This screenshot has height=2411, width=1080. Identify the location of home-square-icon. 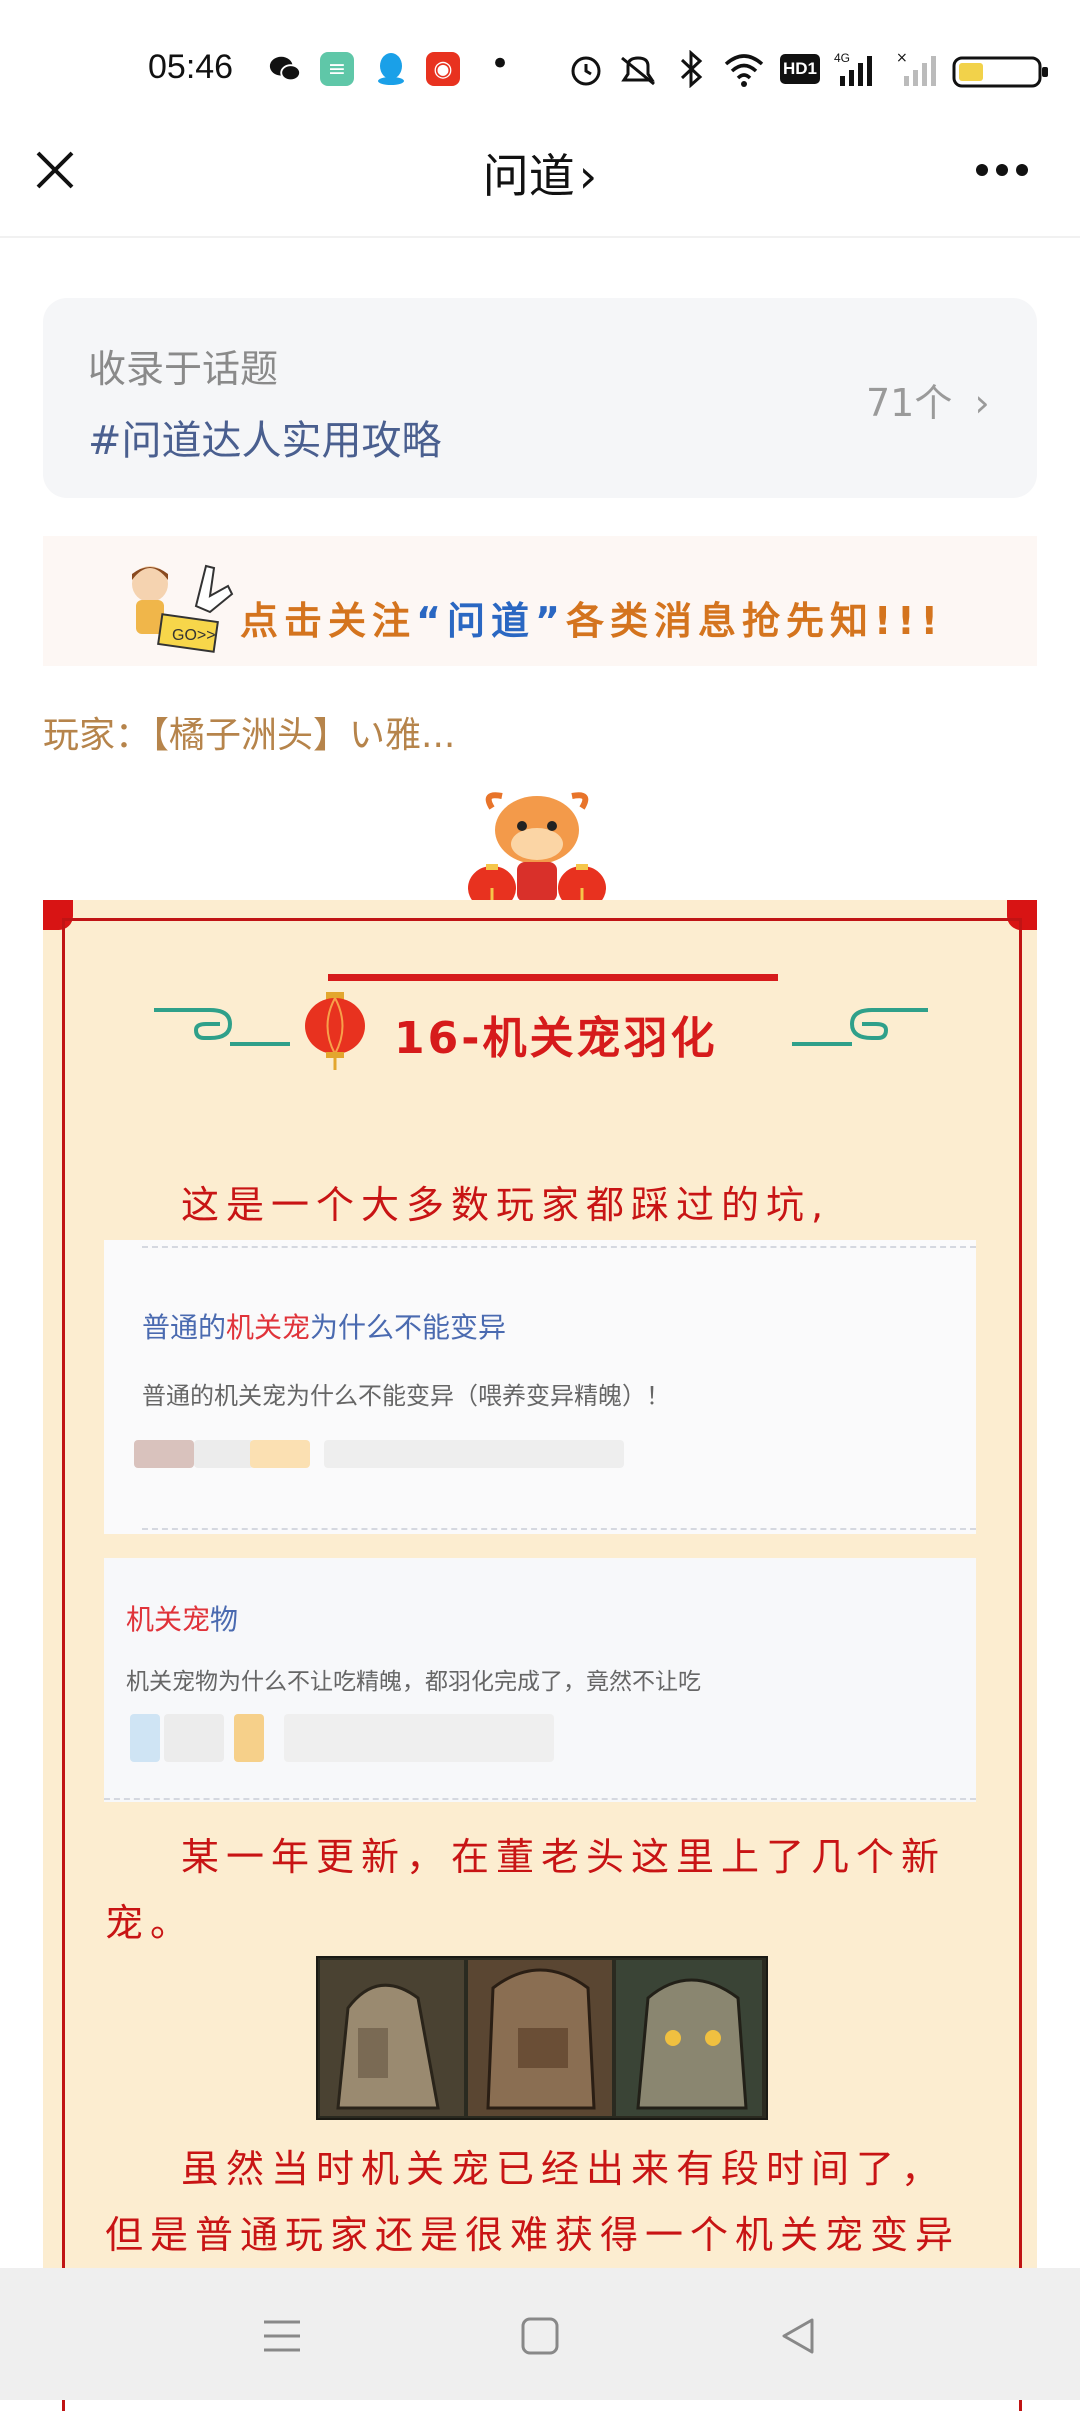
(540, 2336).